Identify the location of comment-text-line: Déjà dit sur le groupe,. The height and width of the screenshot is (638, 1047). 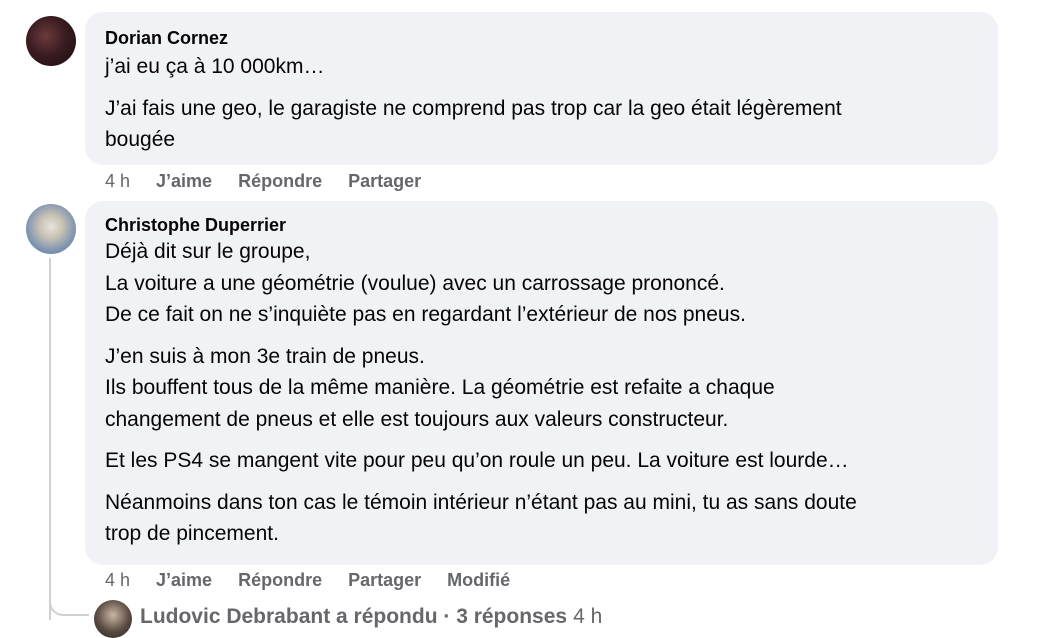
(208, 251).